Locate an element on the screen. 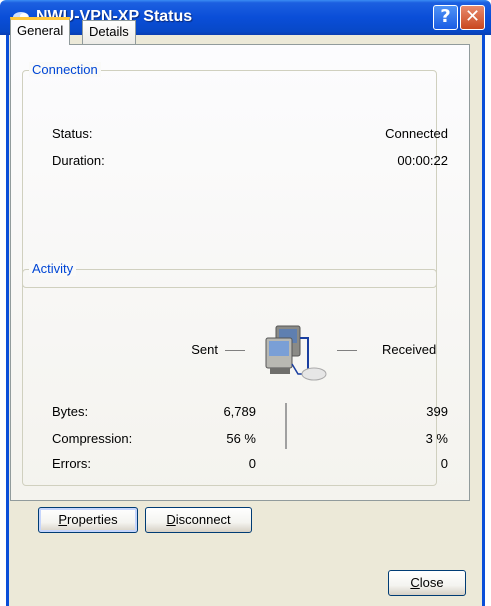  disconnect-mnemonic: D is located at coordinates (171, 519).